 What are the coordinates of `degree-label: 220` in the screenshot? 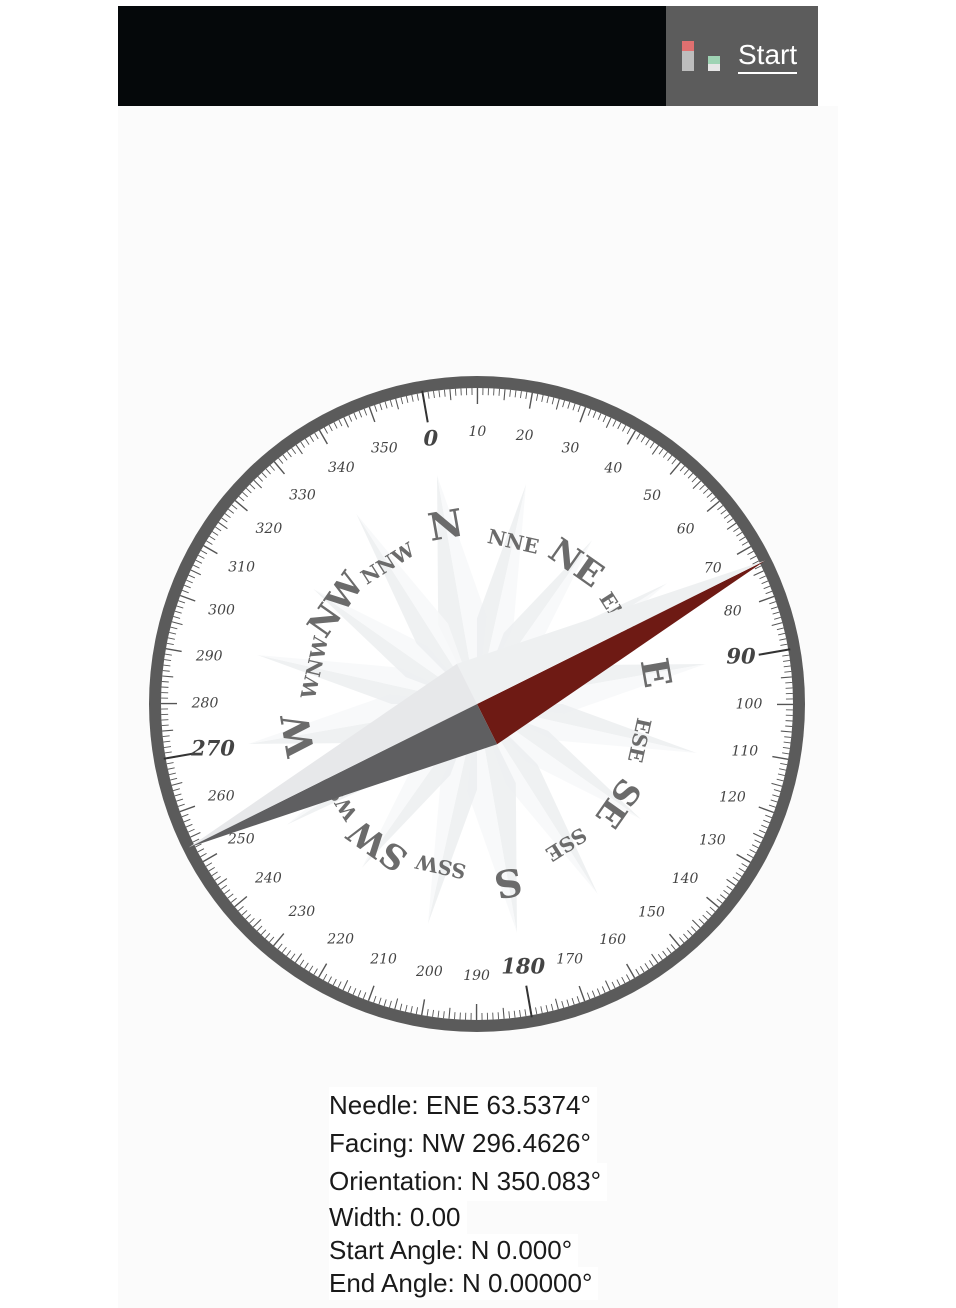 It's located at (340, 939).